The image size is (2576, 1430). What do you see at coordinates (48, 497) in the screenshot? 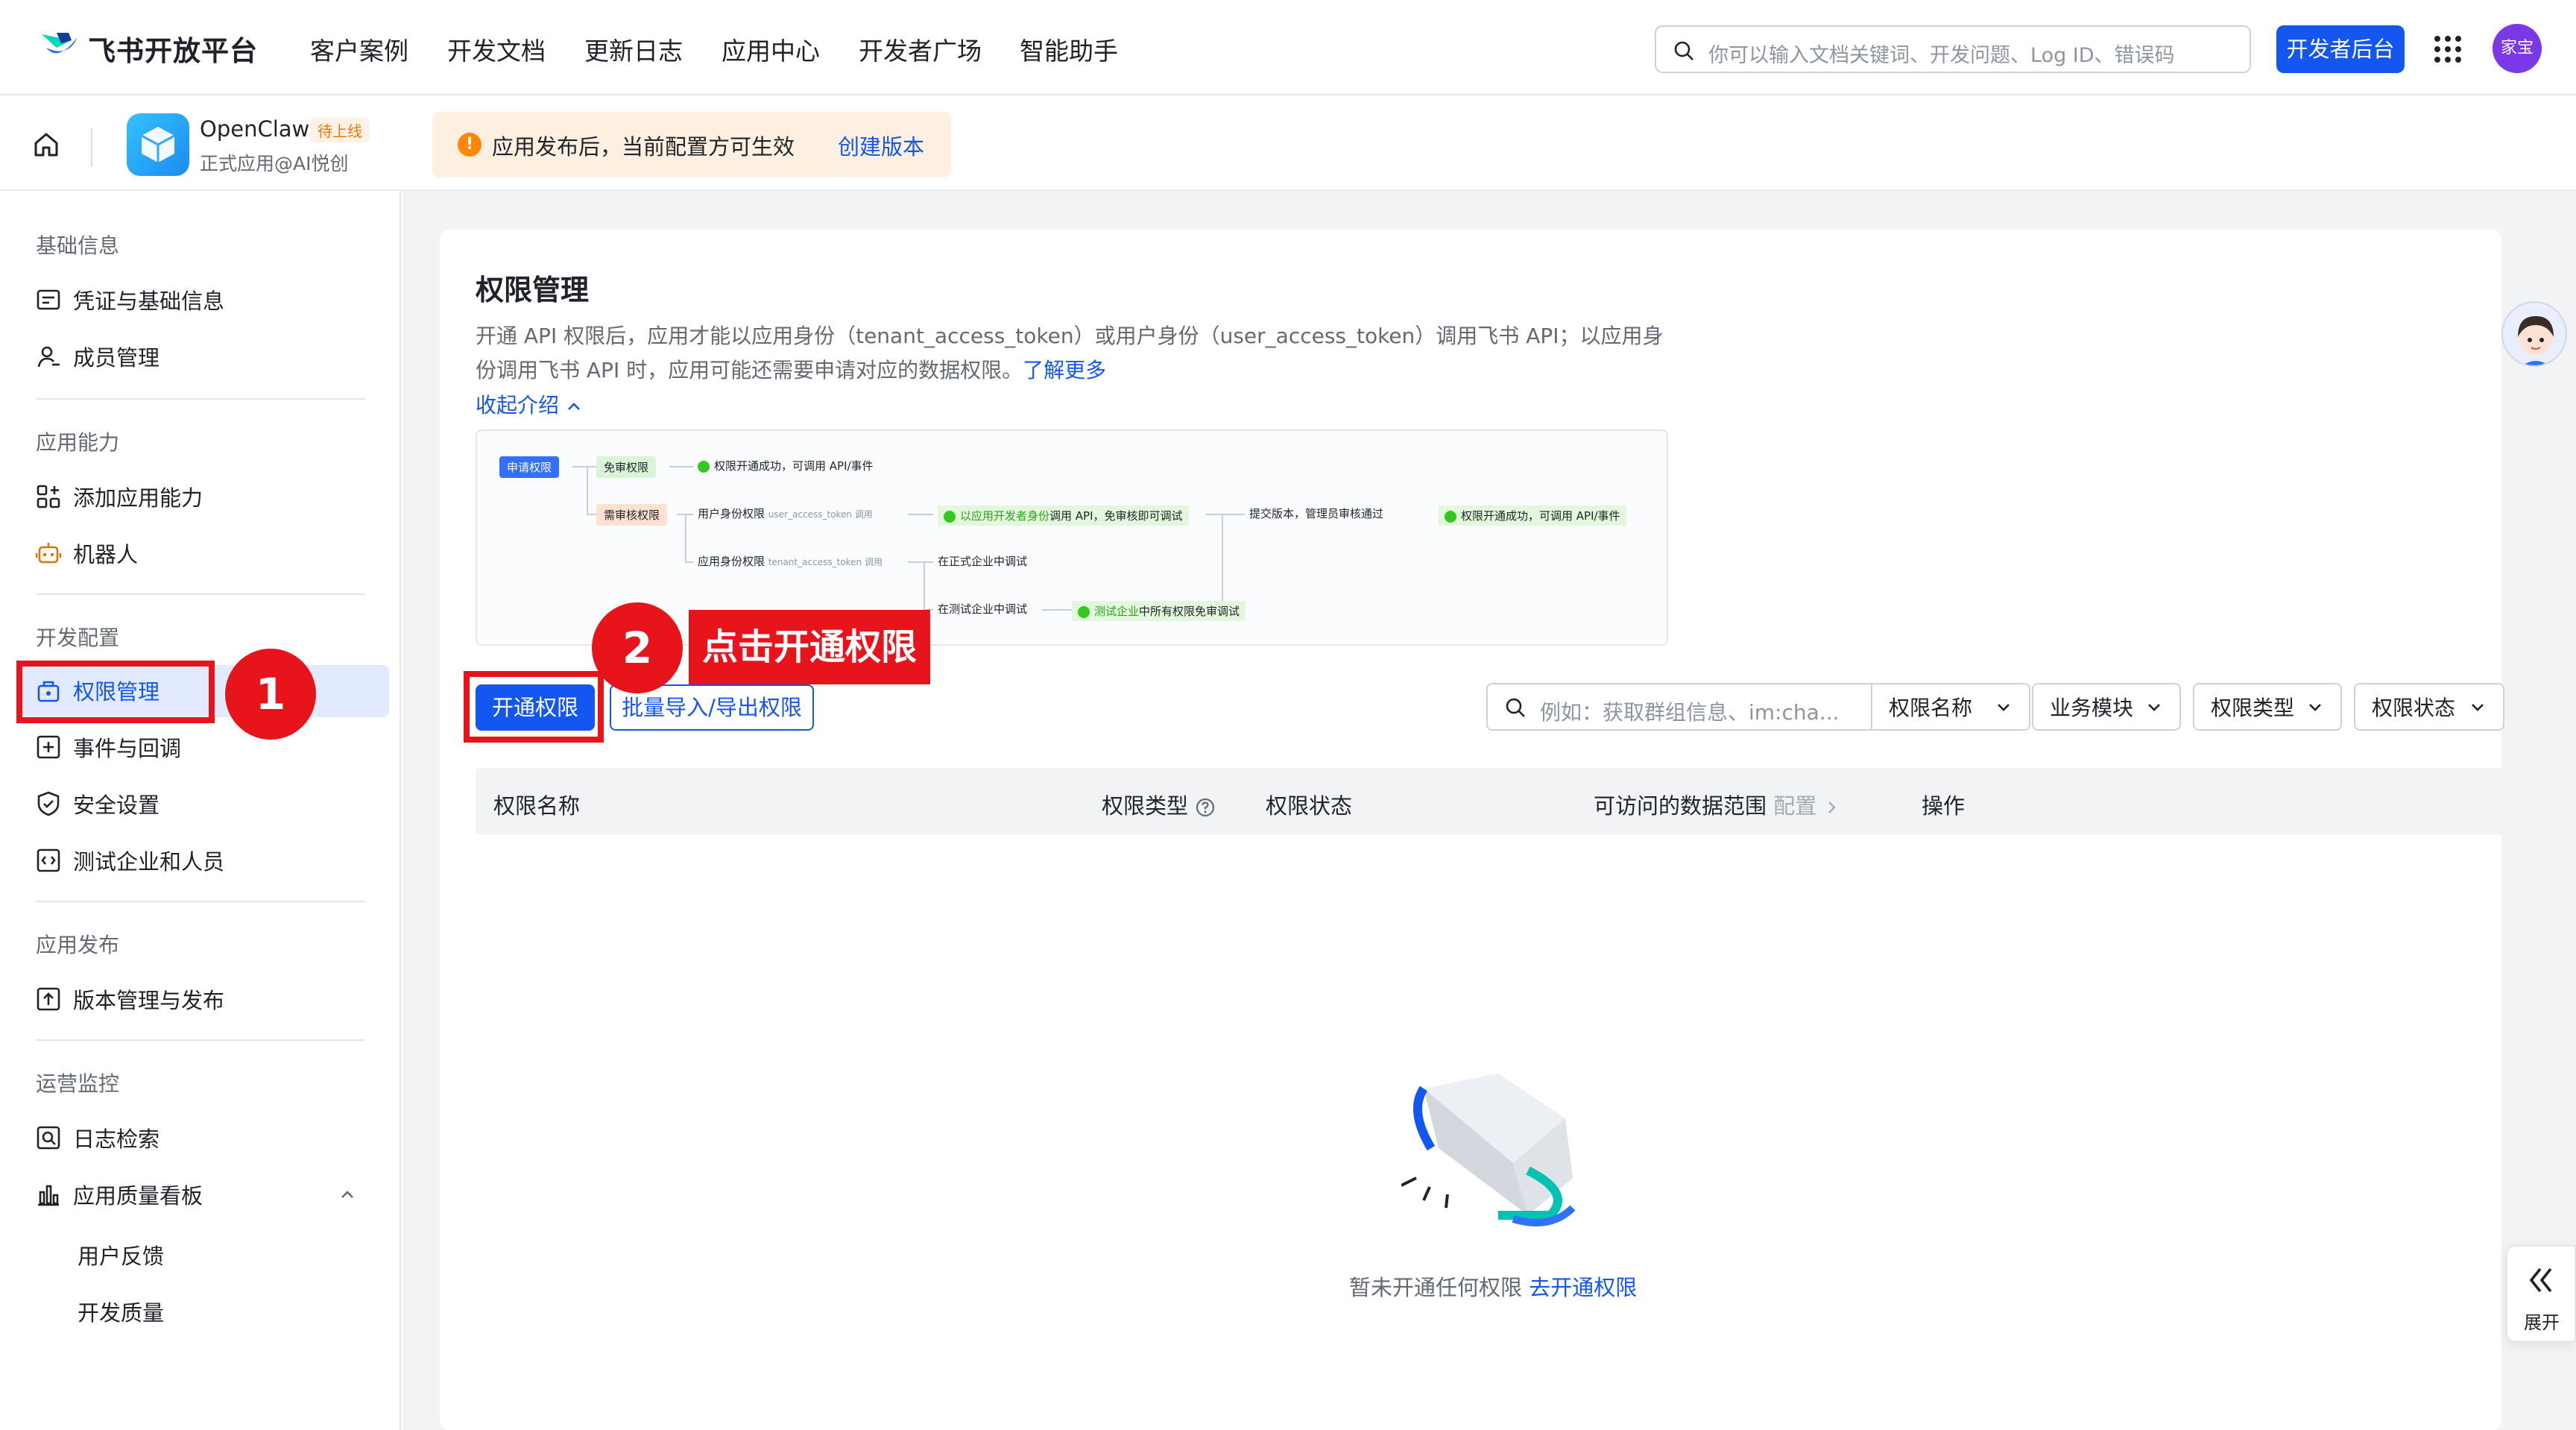
I see `add-capability-icon` at bounding box center [48, 497].